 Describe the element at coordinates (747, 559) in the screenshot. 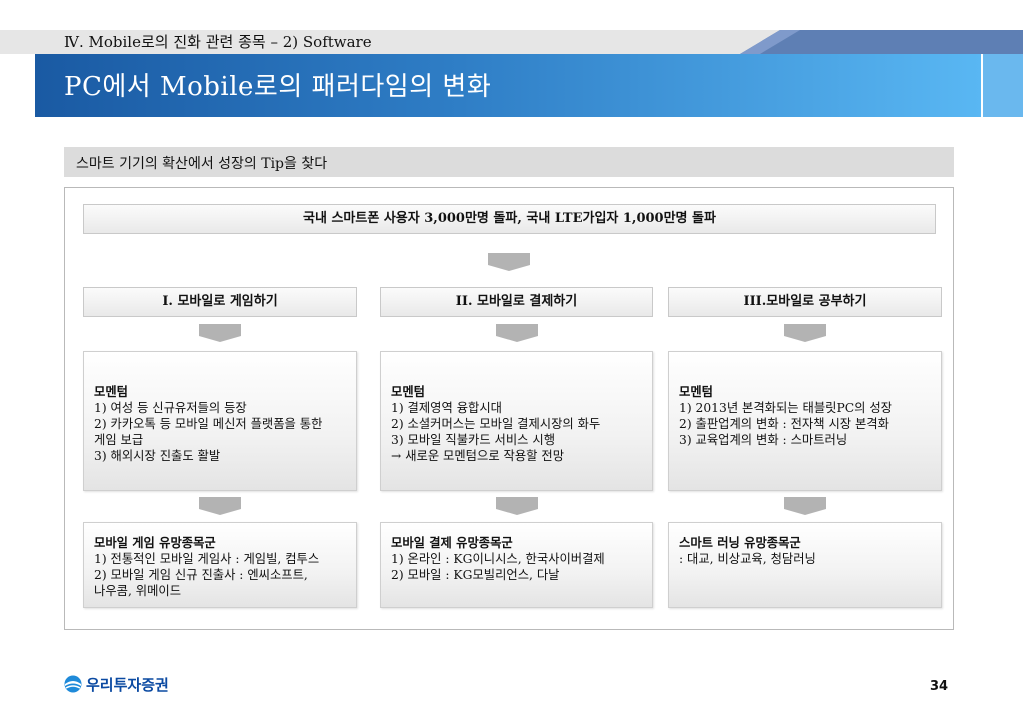

I see `card-line: : 대교, 비상교육, 청담러닝` at that location.